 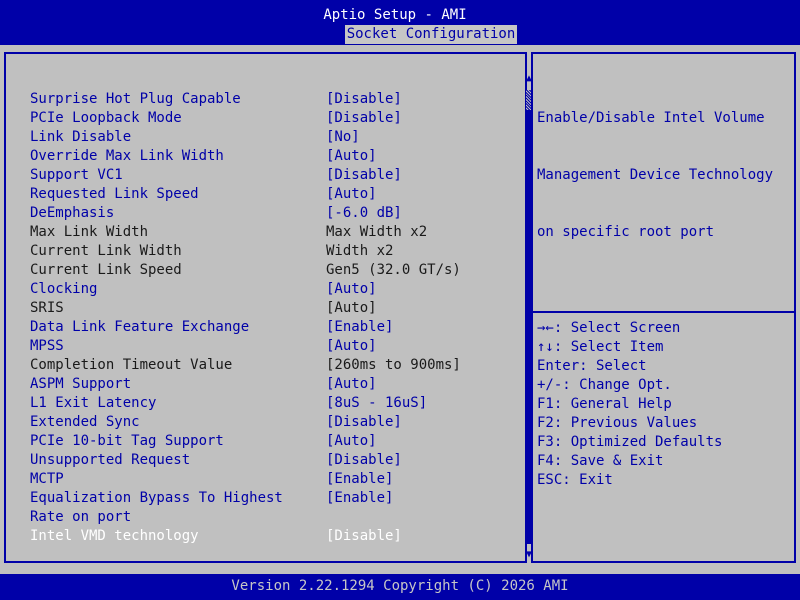 I want to click on setting-label: Current Link Speed, so click(x=106, y=270).